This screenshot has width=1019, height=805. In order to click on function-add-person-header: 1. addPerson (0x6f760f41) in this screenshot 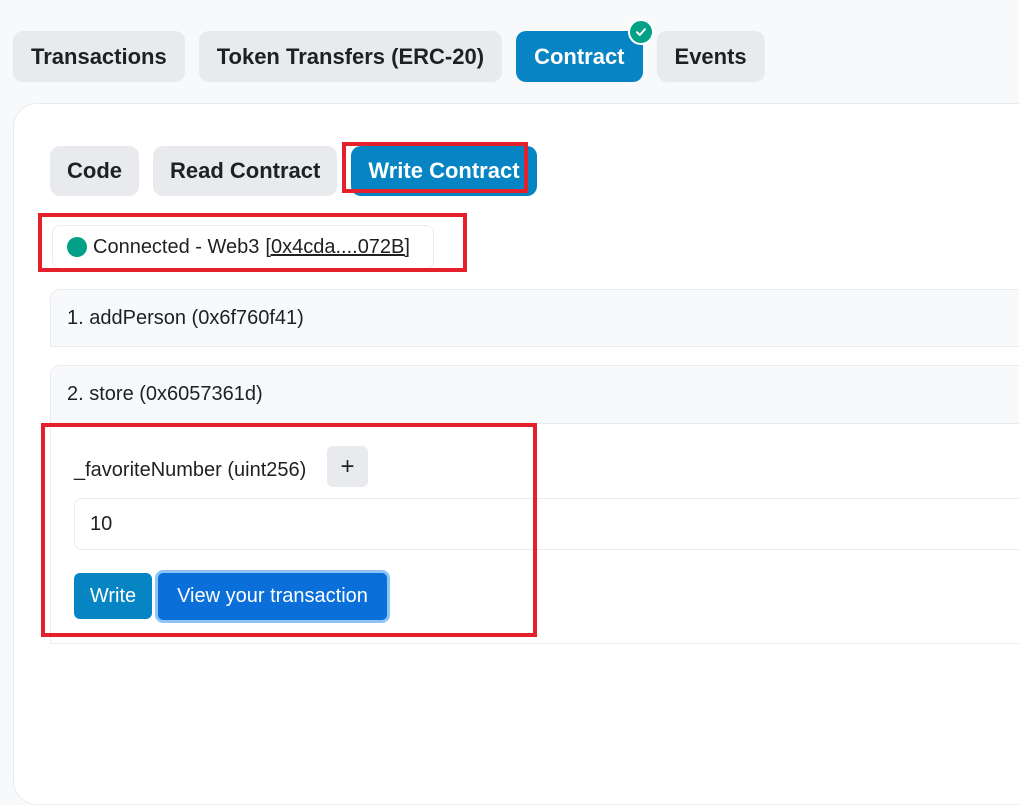, I will do `click(535, 318)`.